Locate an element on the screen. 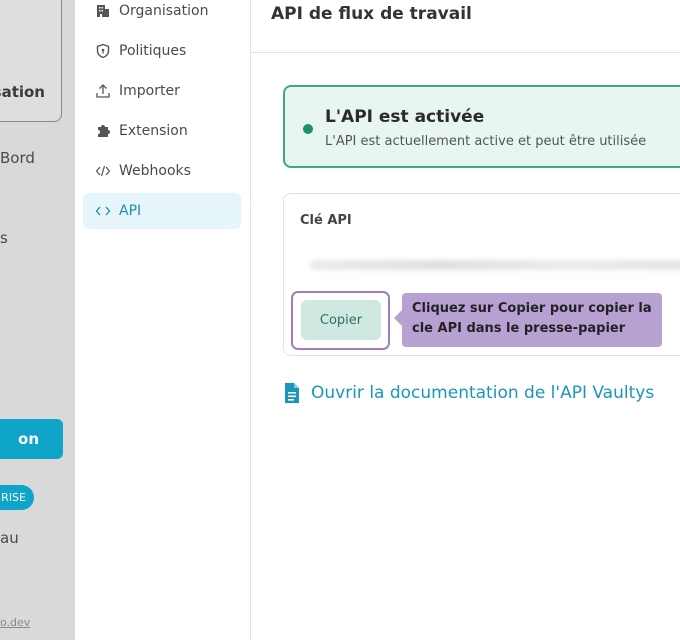 The height and width of the screenshot is (640, 680). nav-item-label: Webhooks is located at coordinates (155, 171).